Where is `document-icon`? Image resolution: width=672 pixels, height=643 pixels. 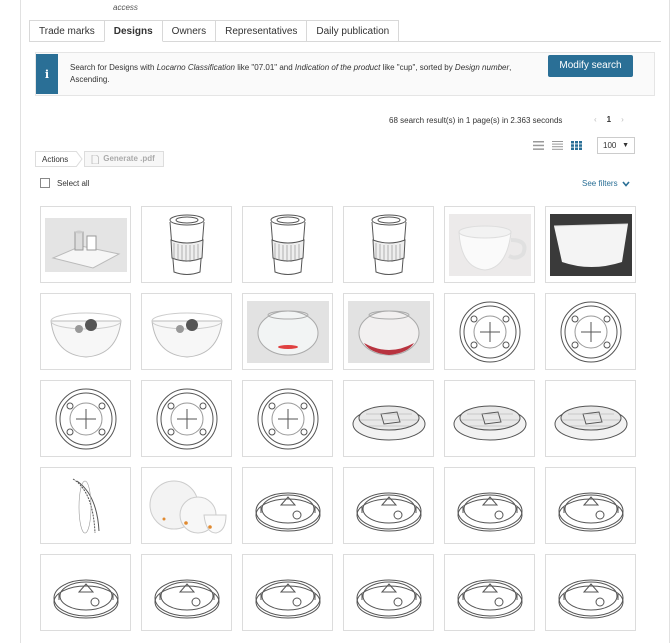
document-icon is located at coordinates (95, 159).